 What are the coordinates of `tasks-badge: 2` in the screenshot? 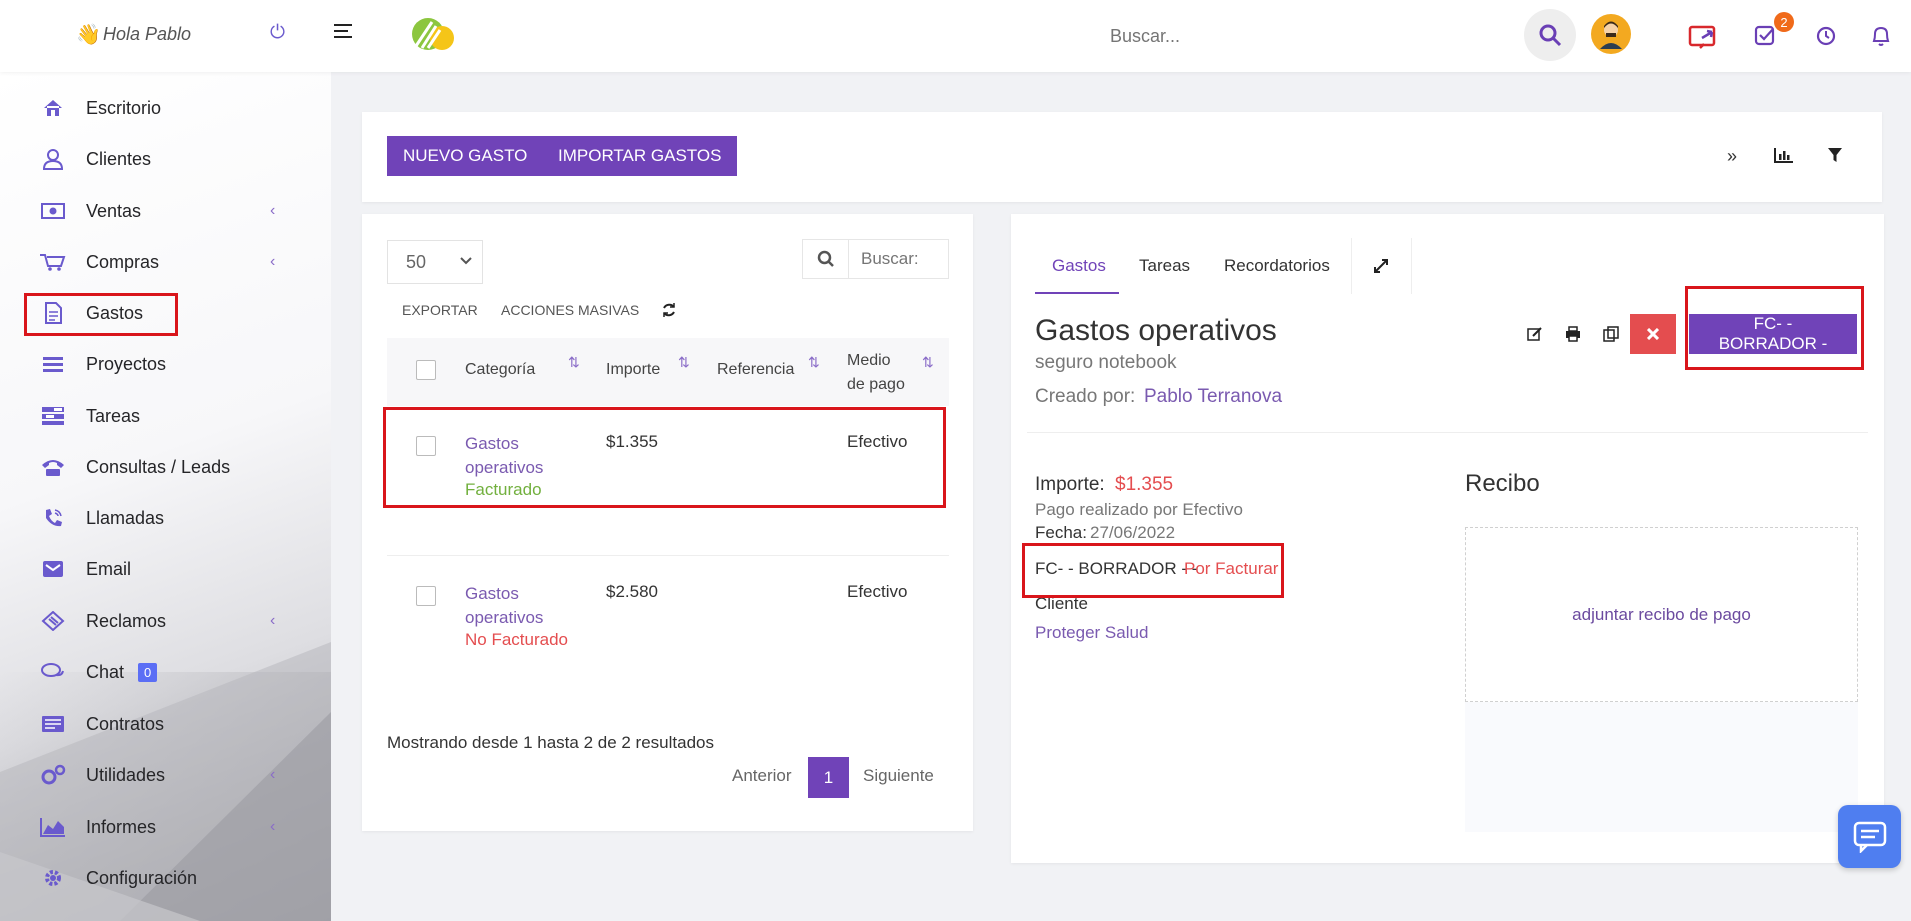 It's located at (1784, 22).